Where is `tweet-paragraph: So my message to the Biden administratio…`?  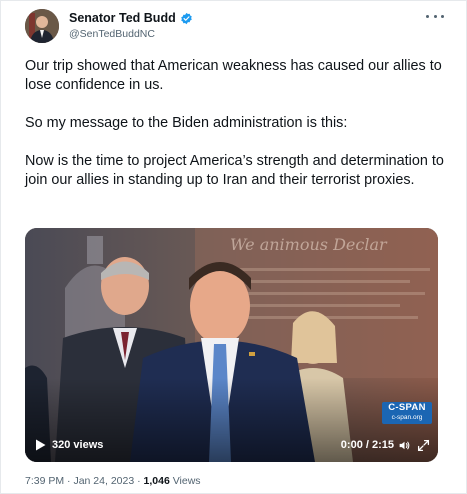 tweet-paragraph: So my message to the Biden administratio… is located at coordinates (186, 123).